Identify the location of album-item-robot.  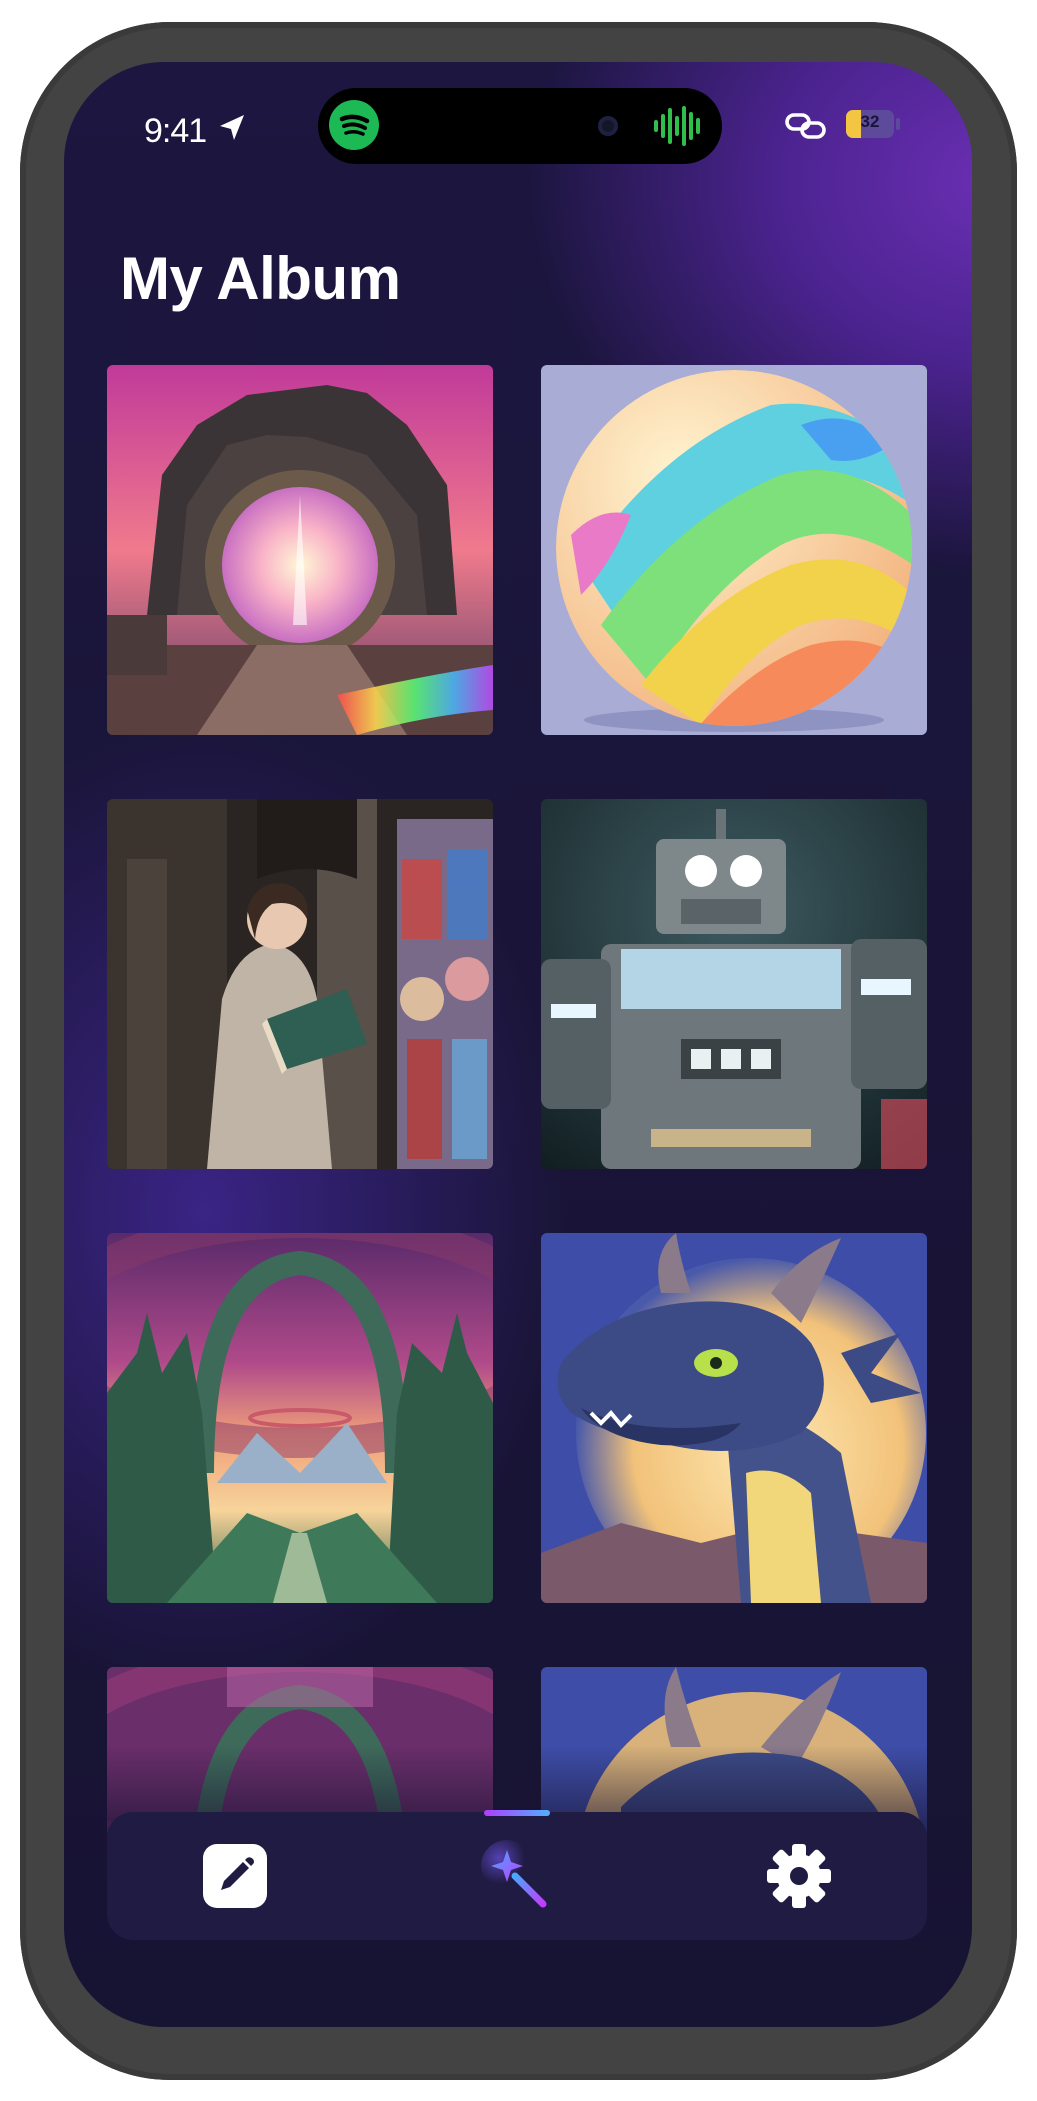
(734, 984).